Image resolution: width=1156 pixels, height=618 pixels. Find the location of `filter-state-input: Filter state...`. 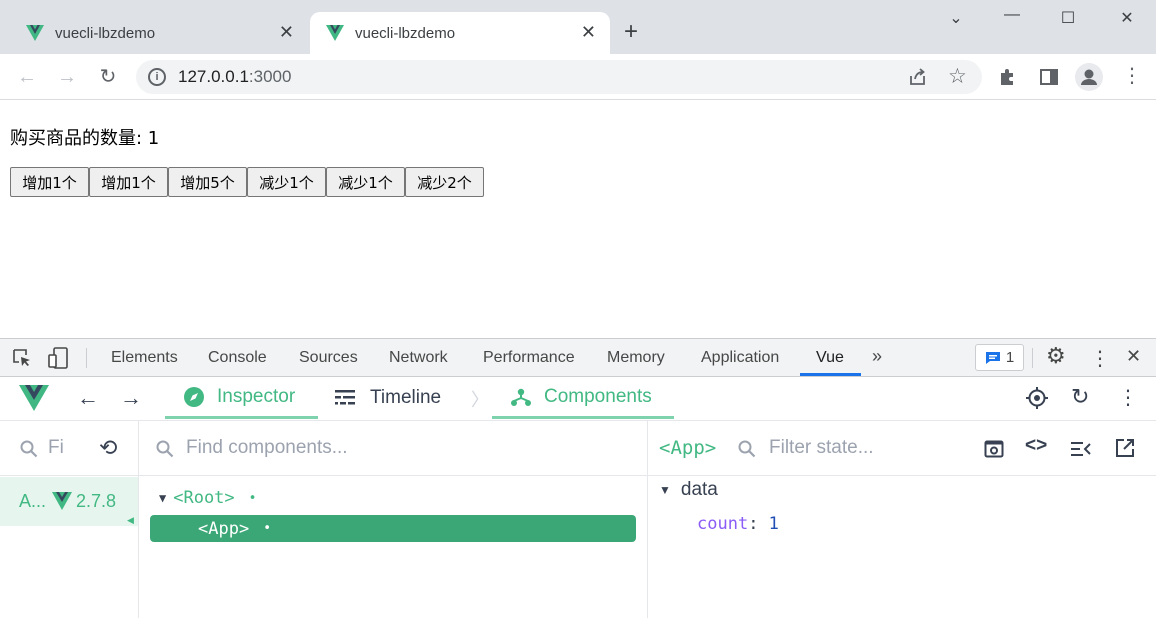

filter-state-input: Filter state... is located at coordinates (821, 448).